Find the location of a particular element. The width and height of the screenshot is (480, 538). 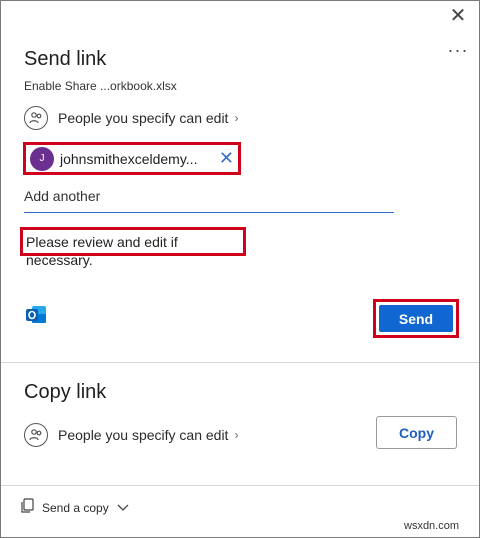

send-highlight: Send is located at coordinates (416, 318).